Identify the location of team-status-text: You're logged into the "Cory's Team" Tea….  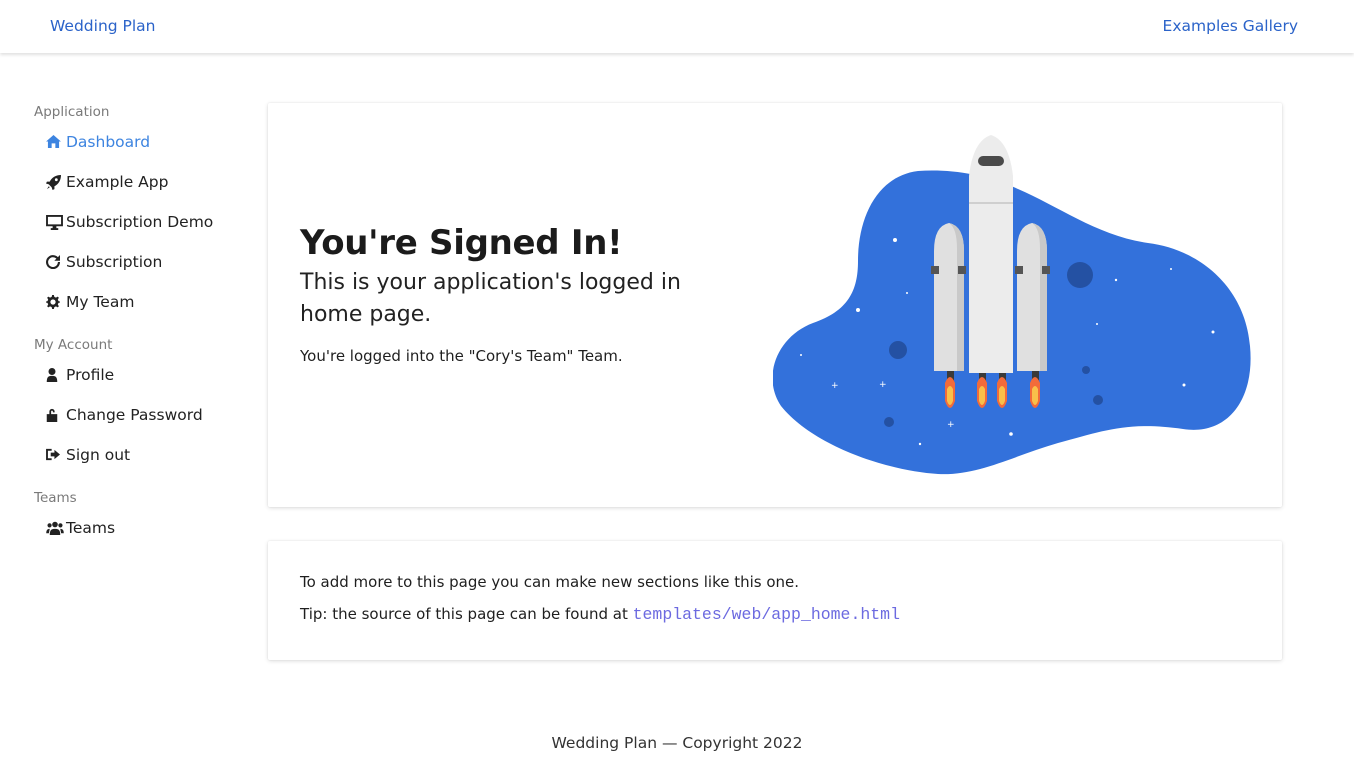
(461, 356).